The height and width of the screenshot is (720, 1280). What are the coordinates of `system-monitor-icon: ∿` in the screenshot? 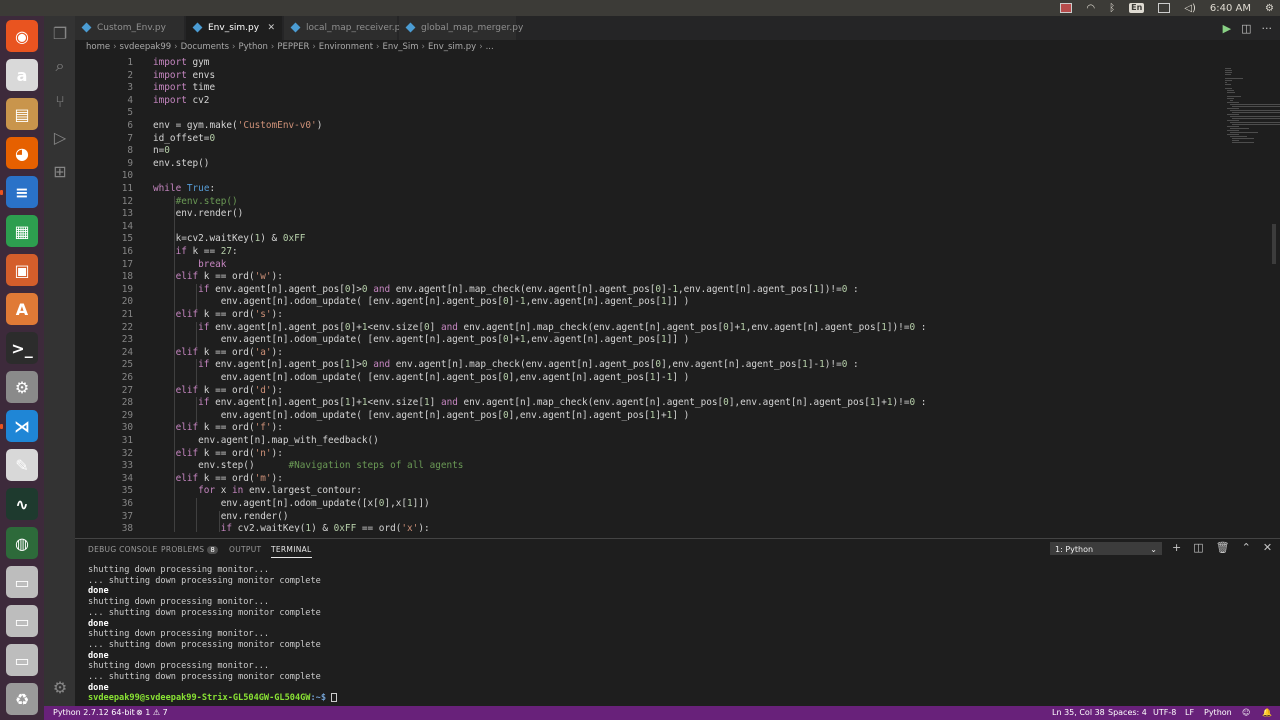 It's located at (22, 504).